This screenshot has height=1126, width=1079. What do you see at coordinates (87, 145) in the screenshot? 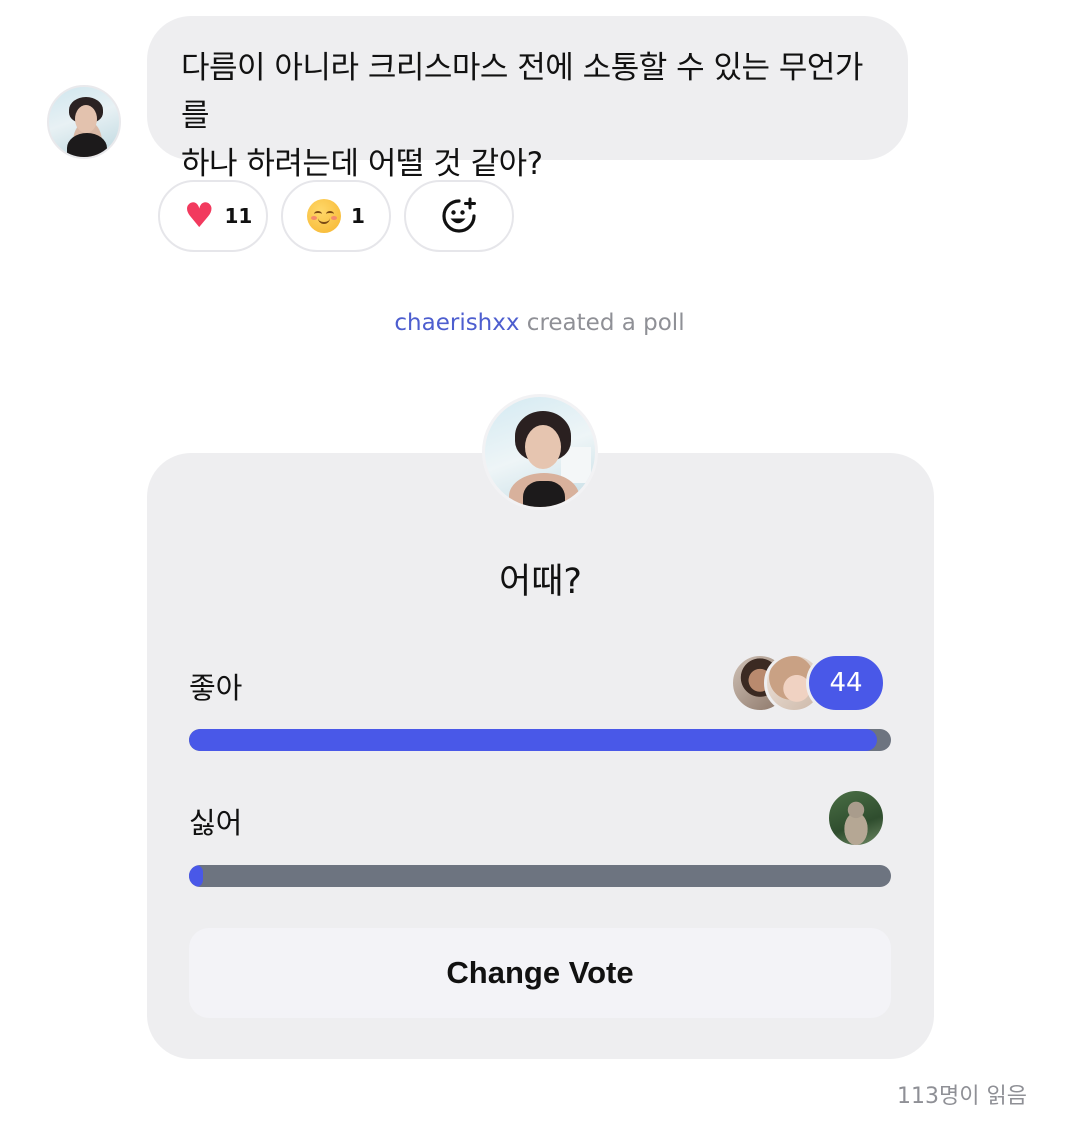
I see `avatar-shoulder` at bounding box center [87, 145].